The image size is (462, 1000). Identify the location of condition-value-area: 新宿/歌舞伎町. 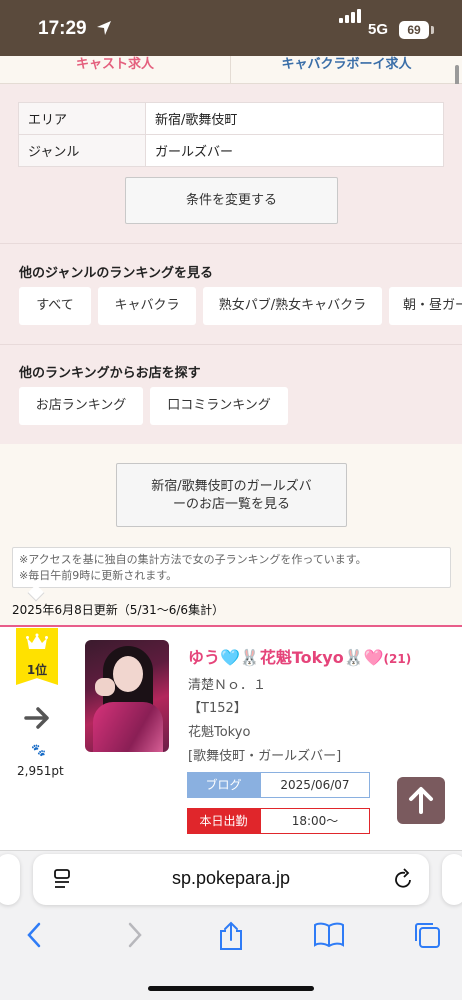
(294, 118).